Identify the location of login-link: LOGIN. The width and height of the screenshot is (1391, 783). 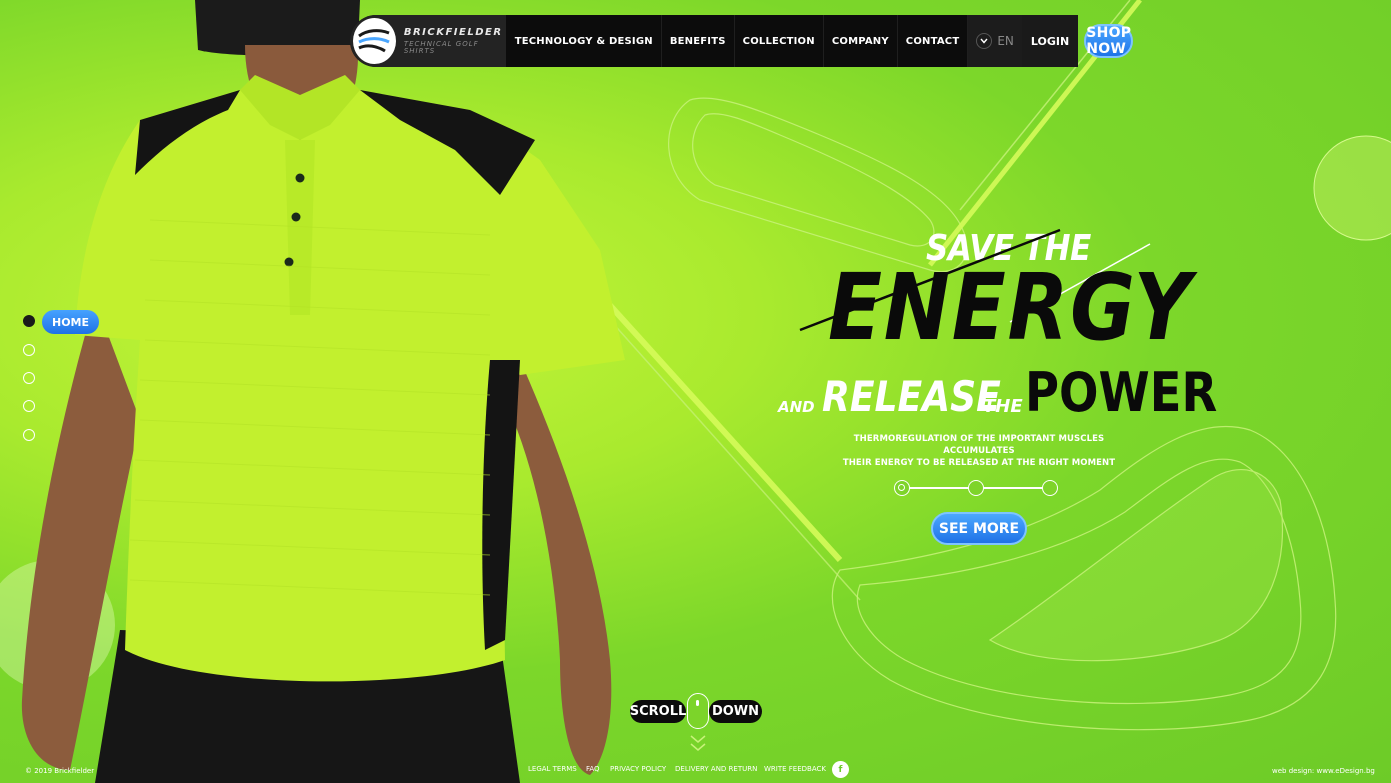
(1050, 41).